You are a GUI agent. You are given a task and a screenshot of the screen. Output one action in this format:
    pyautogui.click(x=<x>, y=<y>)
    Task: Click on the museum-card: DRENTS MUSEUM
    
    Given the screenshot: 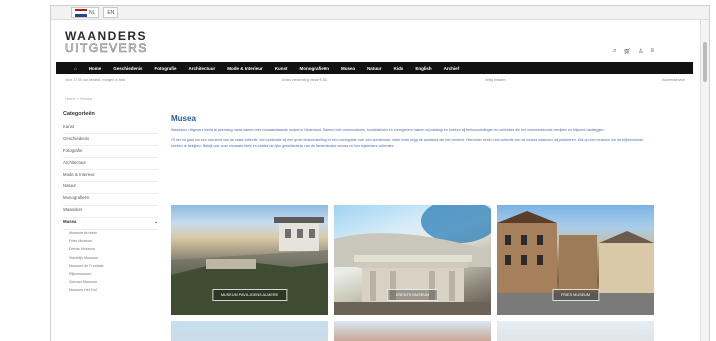 What is the action you would take?
    pyautogui.click(x=412, y=260)
    